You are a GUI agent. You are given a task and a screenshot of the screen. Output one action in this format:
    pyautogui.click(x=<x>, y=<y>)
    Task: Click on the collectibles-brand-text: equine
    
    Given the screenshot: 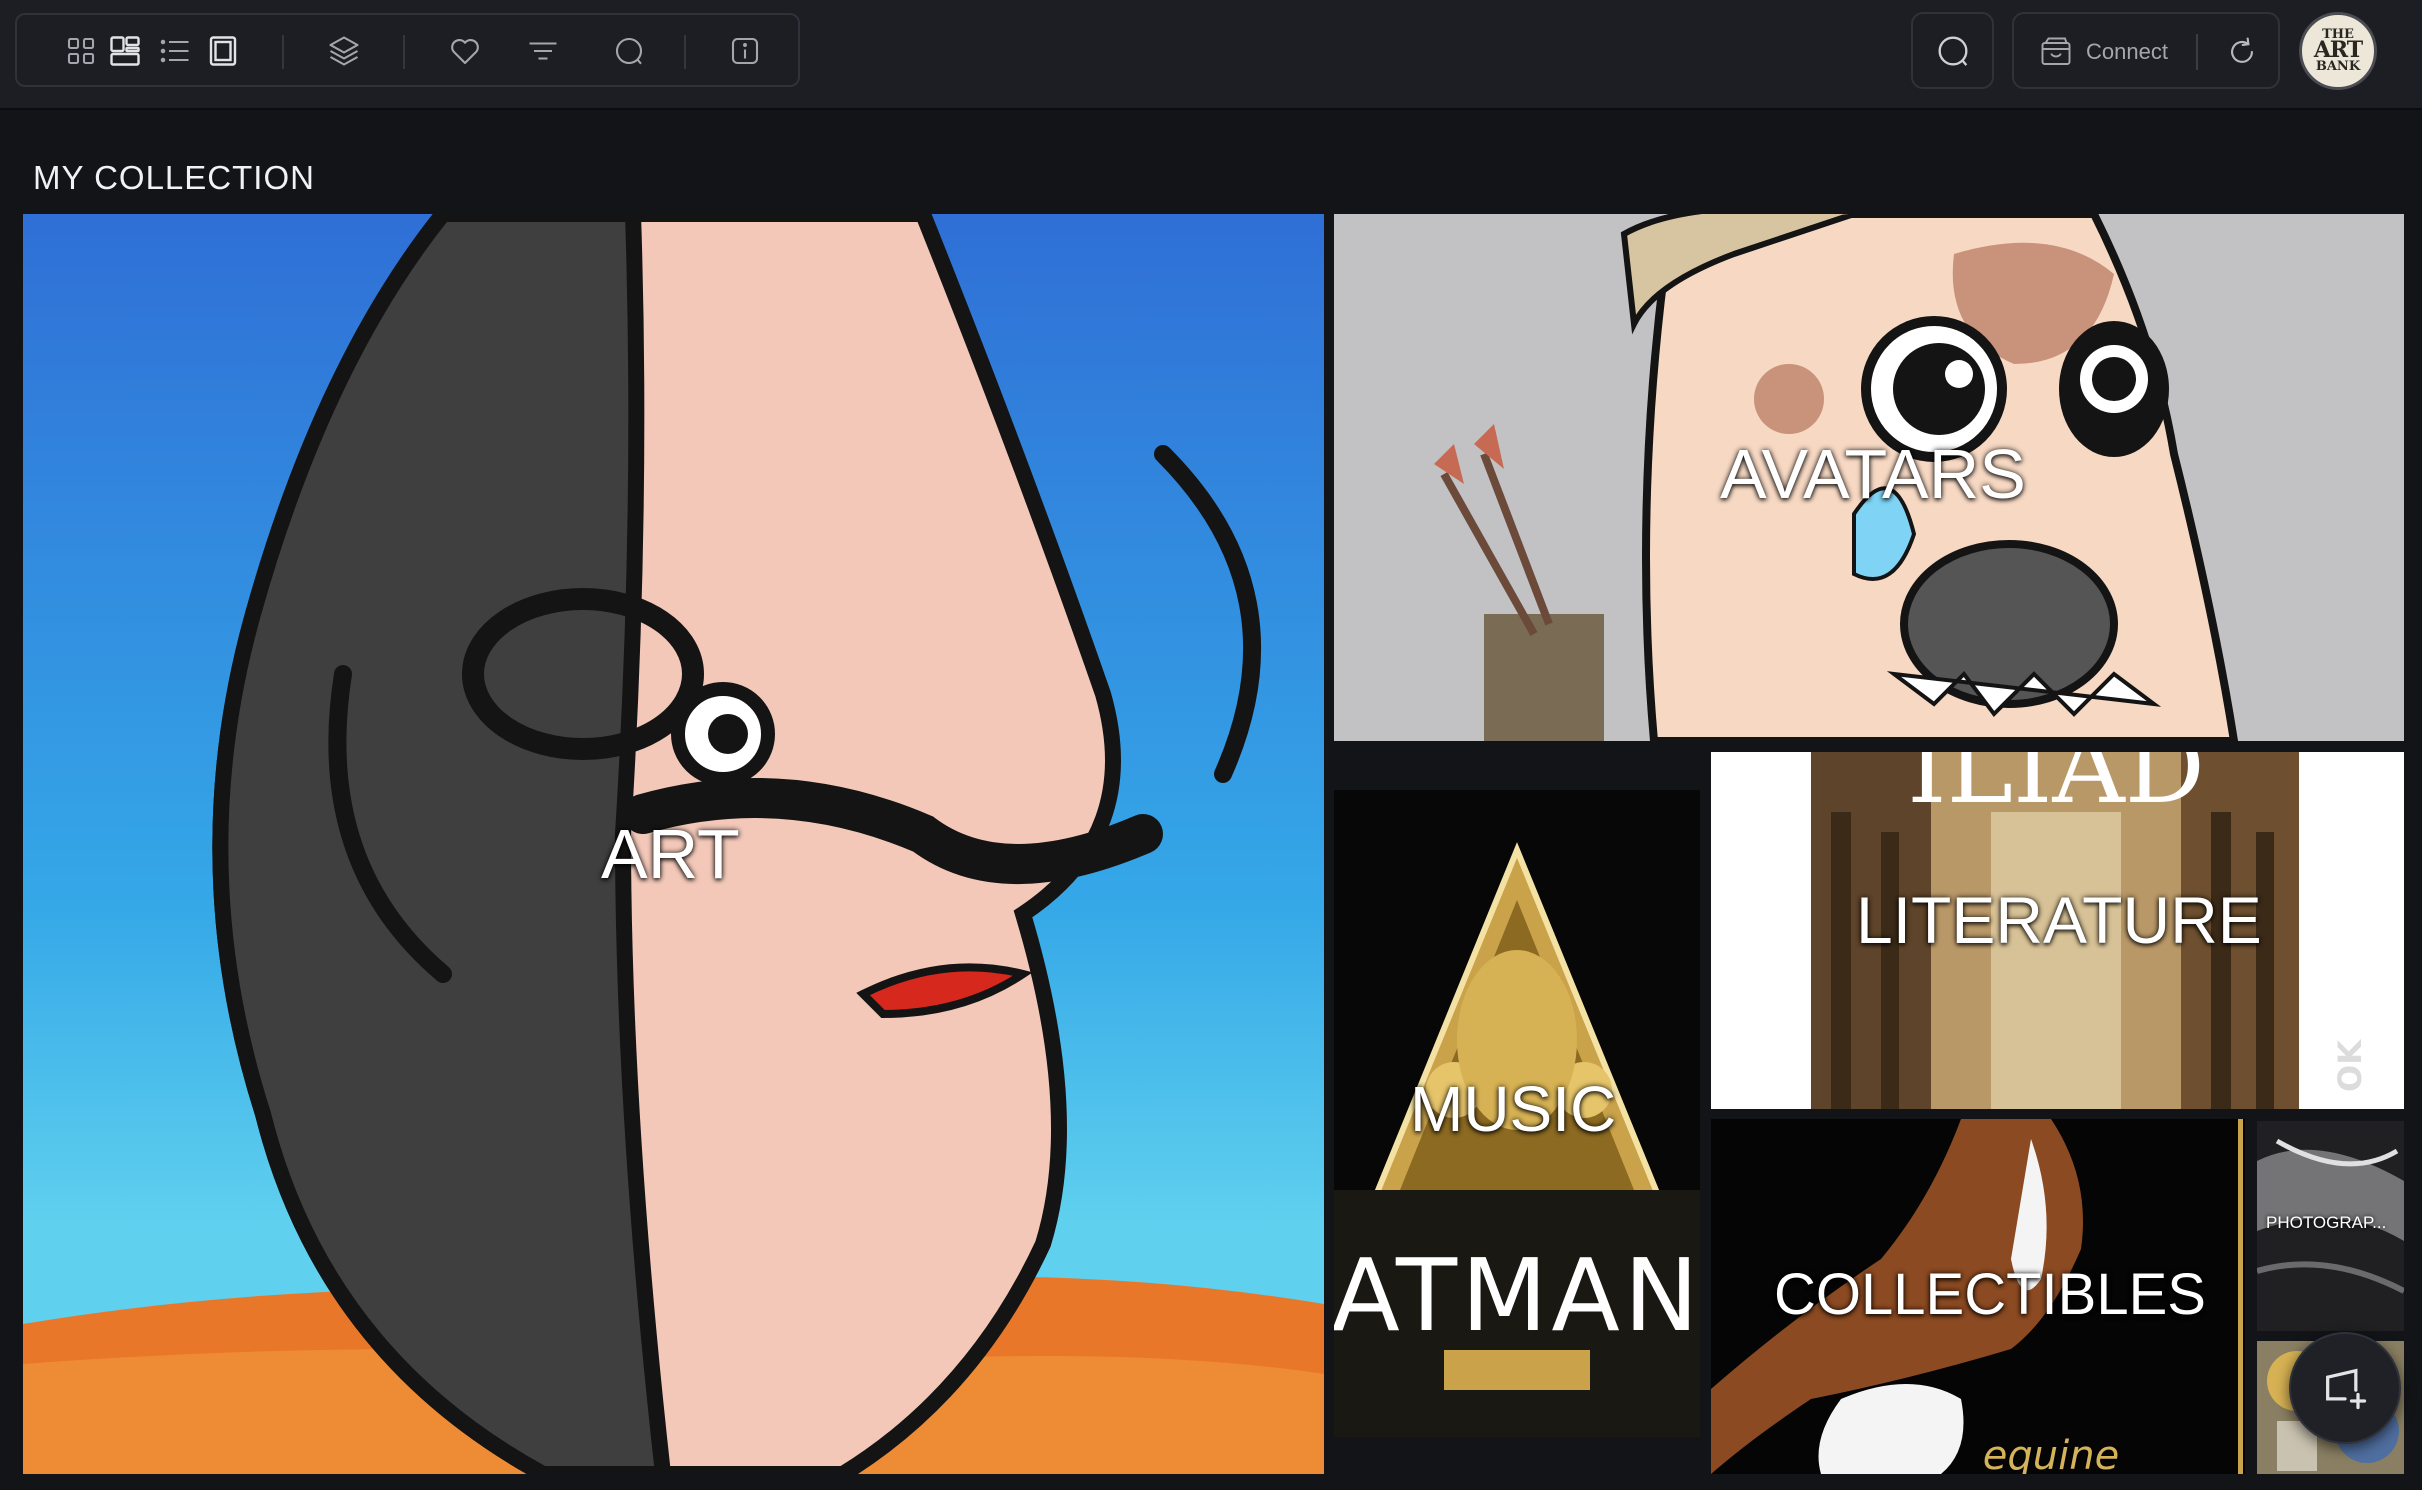 What is the action you would take?
    pyautogui.click(x=2051, y=1453)
    